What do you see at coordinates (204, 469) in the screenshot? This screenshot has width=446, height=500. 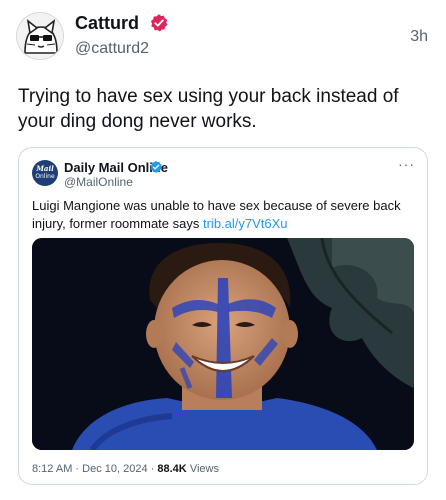 I see `views-label: Views` at bounding box center [204, 469].